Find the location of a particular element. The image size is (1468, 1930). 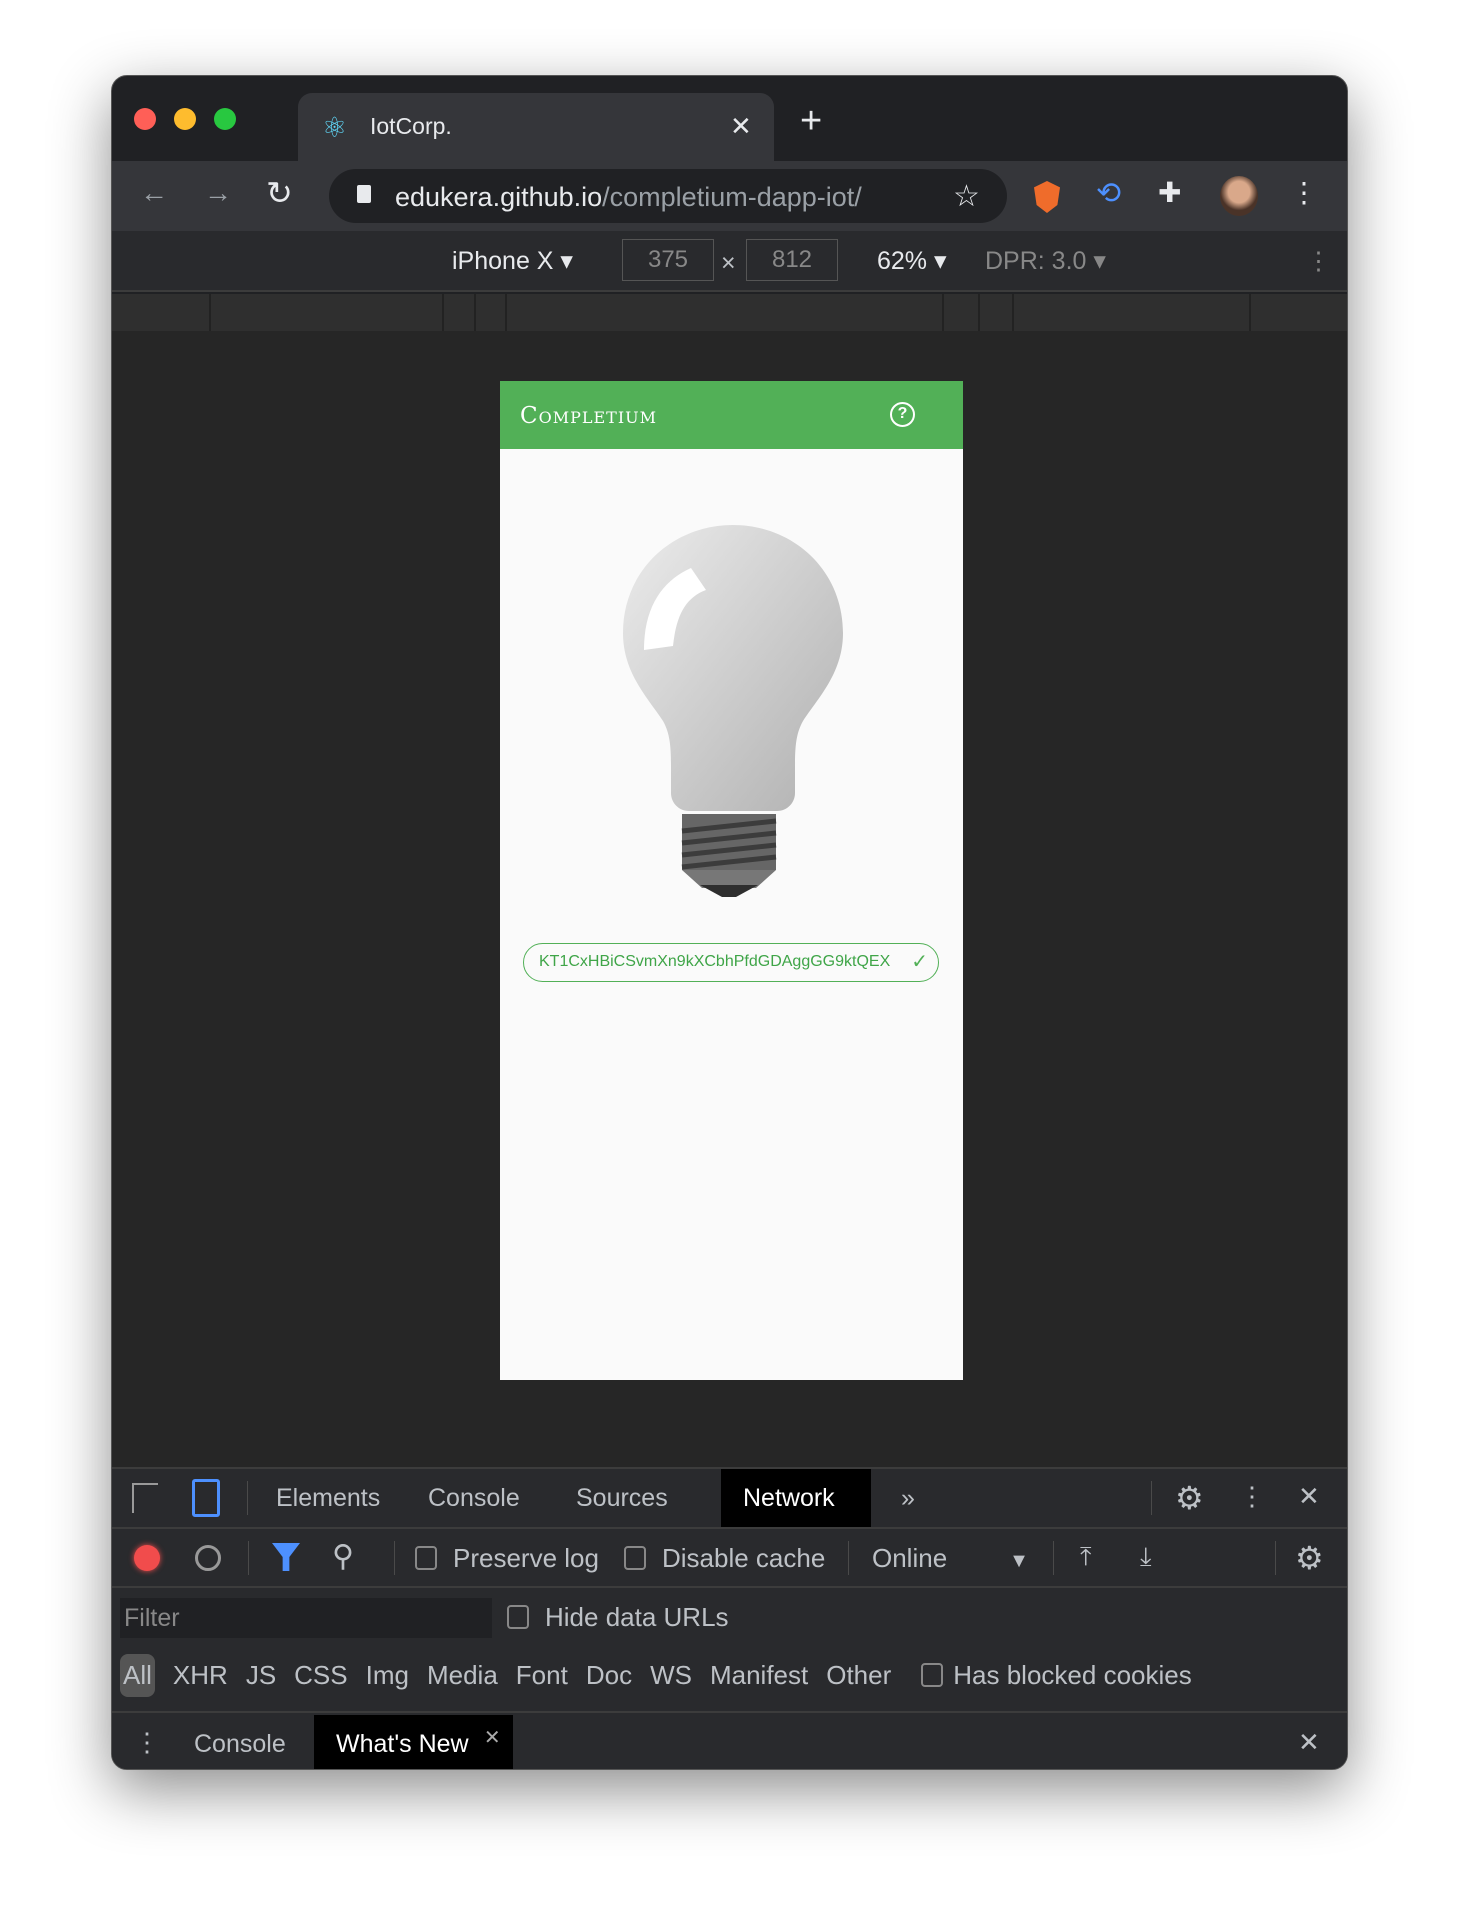

device-toolbar-menu-icon: ⋮ is located at coordinates (1318, 261).